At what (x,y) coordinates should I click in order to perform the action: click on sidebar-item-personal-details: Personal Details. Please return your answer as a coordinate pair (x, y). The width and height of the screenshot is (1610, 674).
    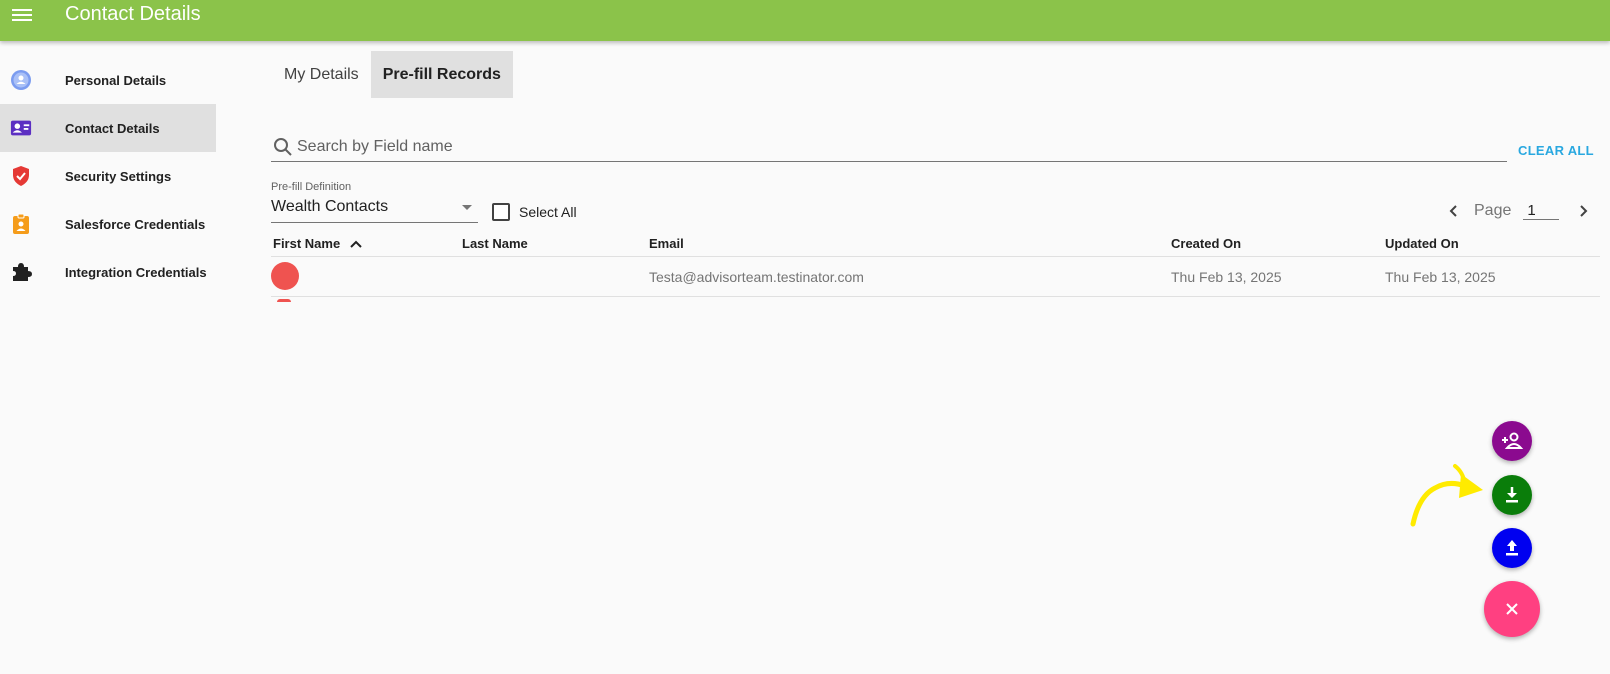
    Looking at the image, I should click on (108, 80).